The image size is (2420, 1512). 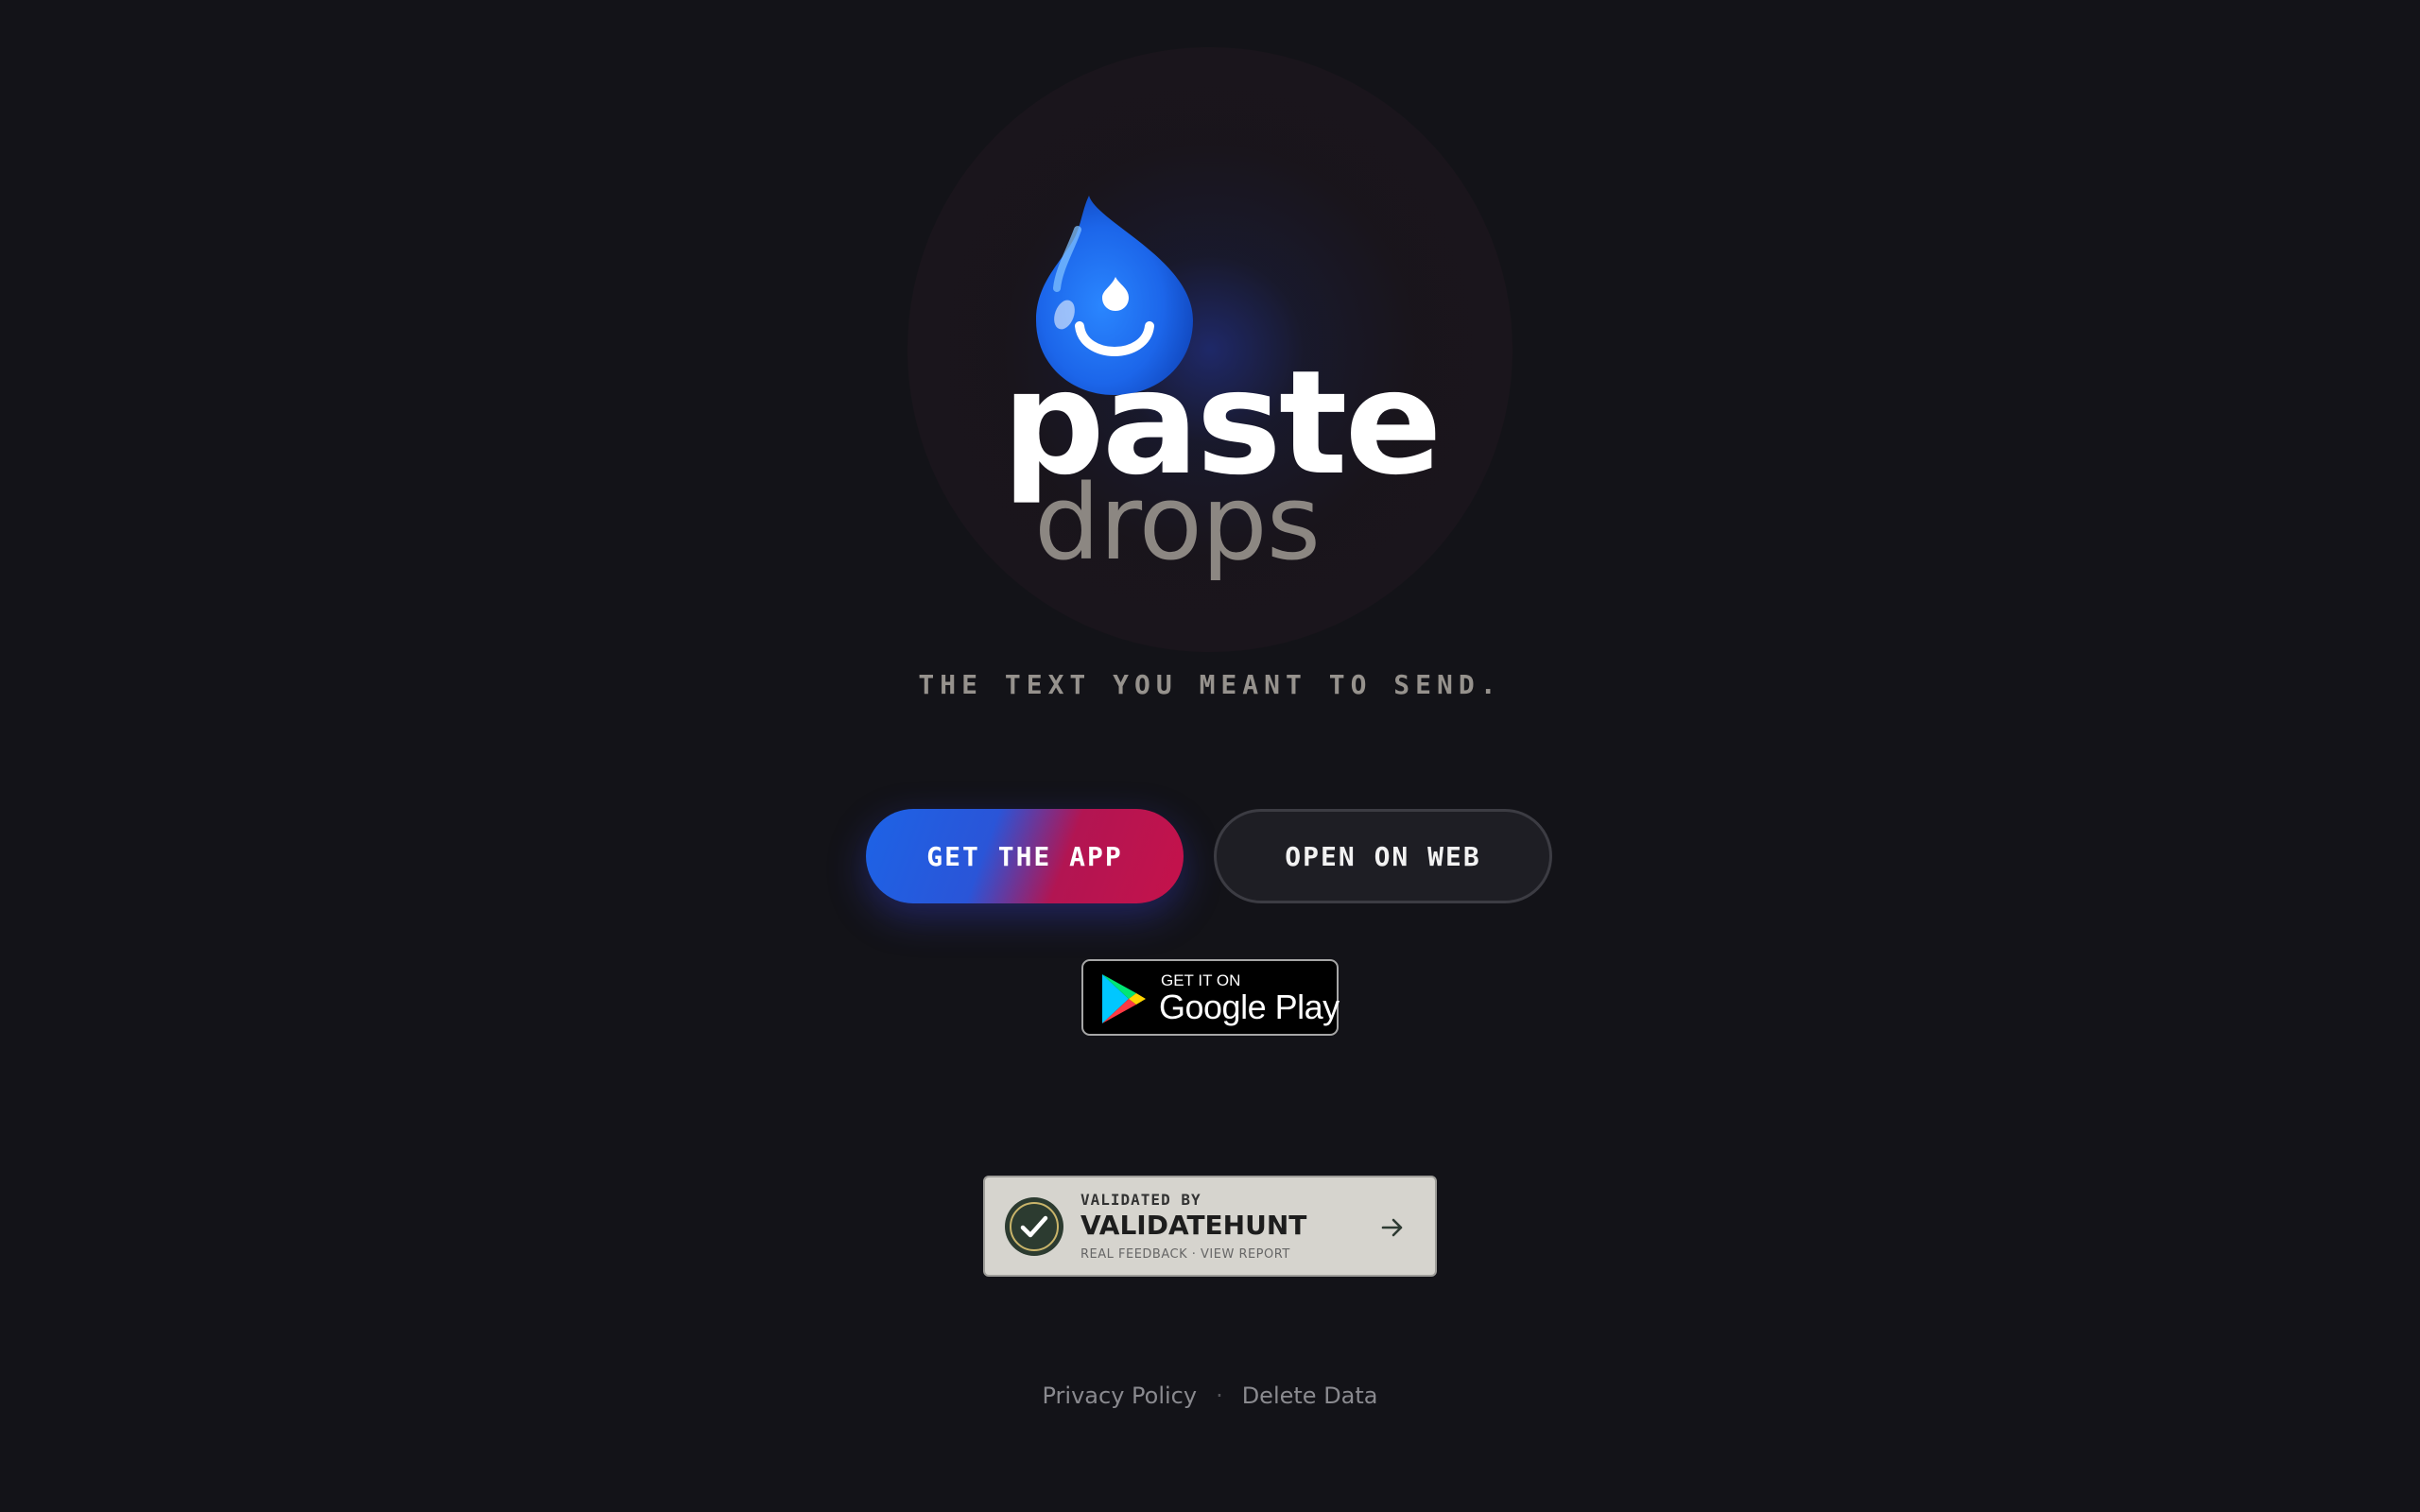 I want to click on validatehunt-label: VALIDATEHUNT, so click(x=1193, y=1225).